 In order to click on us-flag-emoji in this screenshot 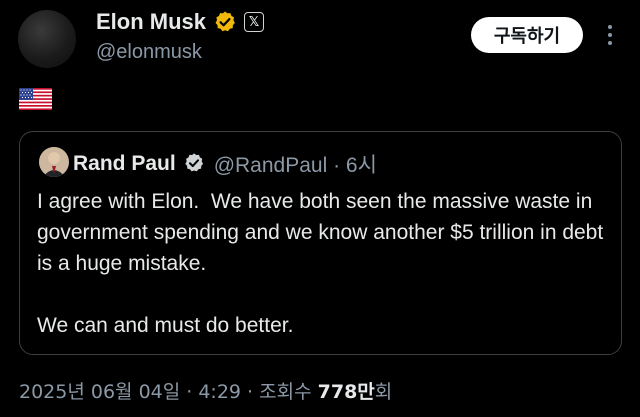, I will do `click(35, 99)`.